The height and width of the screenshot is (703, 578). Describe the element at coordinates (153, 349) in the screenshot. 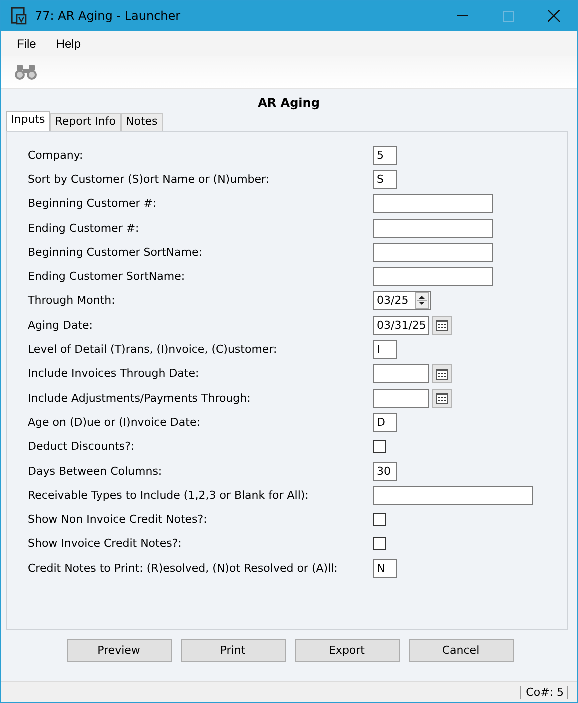

I see `field-label: Level of Detail (T)rans, (I)nvoice, (C)ustomer:` at that location.